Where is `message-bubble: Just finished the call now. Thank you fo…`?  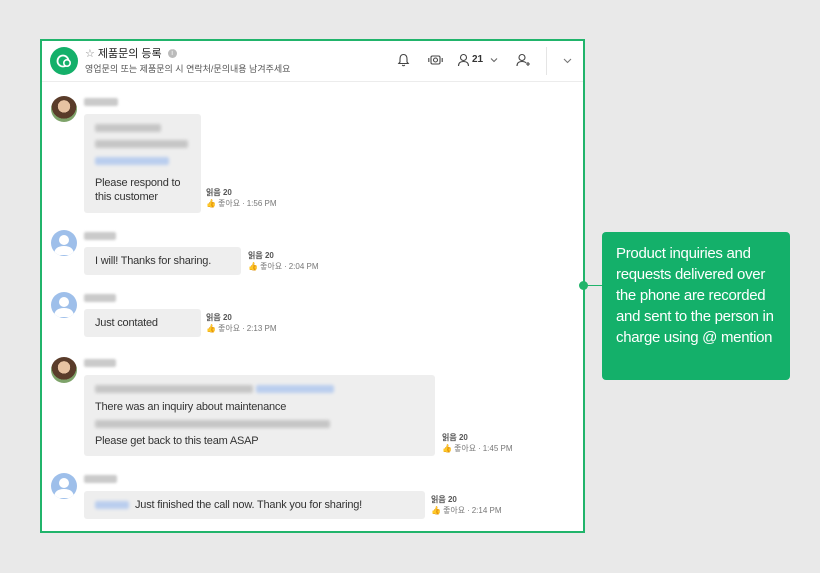 message-bubble: Just finished the call now. Thank you fo… is located at coordinates (254, 505).